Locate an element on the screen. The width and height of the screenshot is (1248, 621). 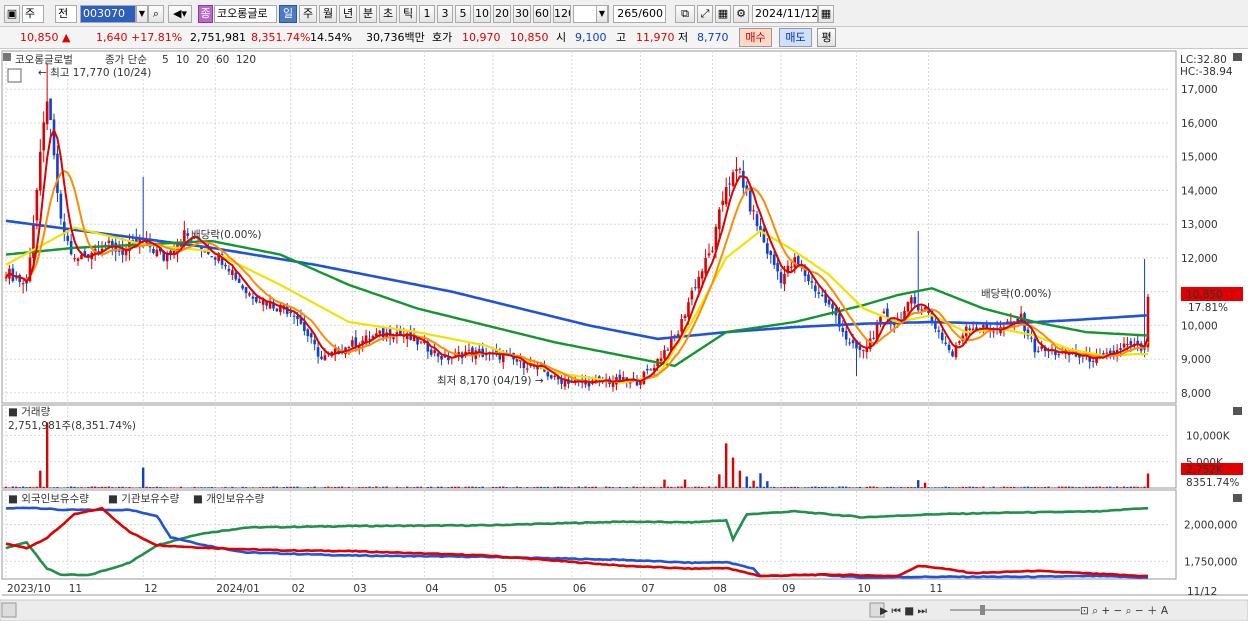
minute-20-button: 20 is located at coordinates (502, 14).